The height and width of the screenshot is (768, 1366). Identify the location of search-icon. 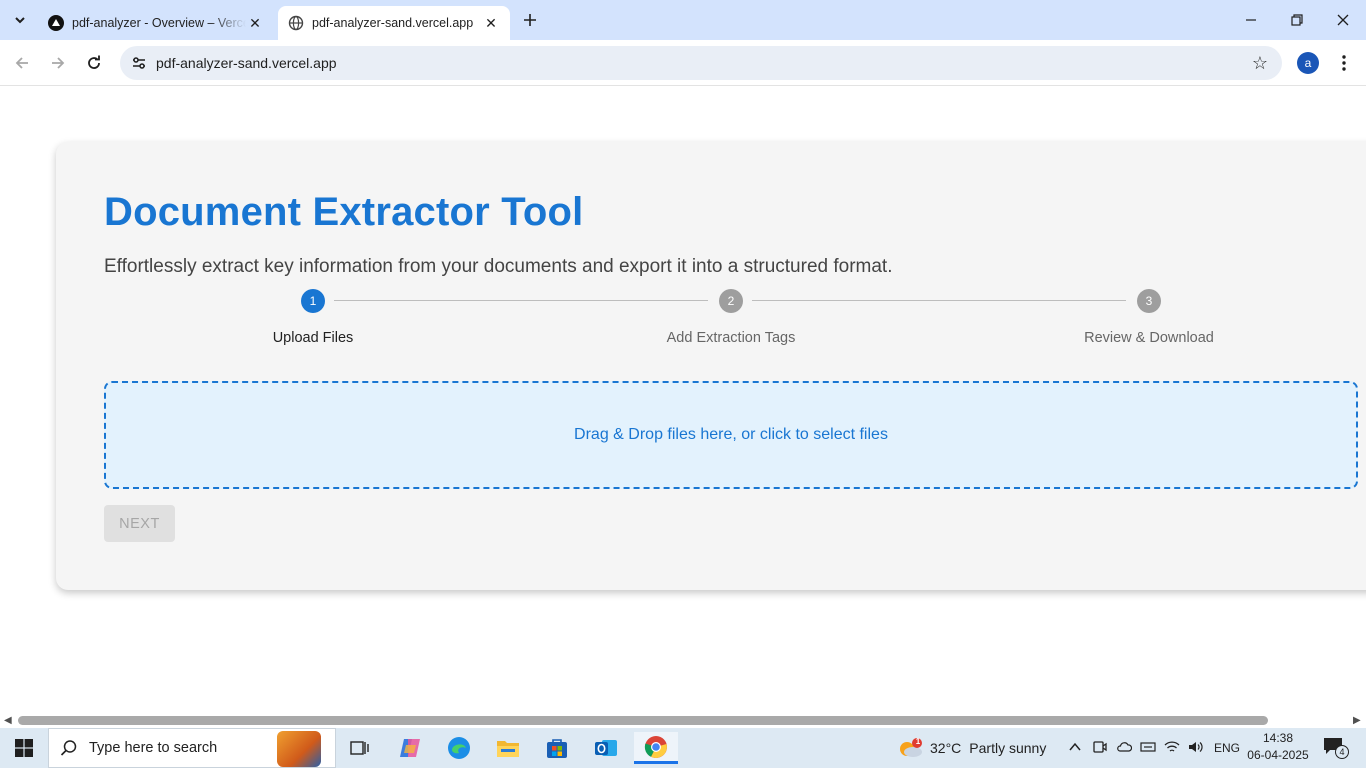
(69, 748).